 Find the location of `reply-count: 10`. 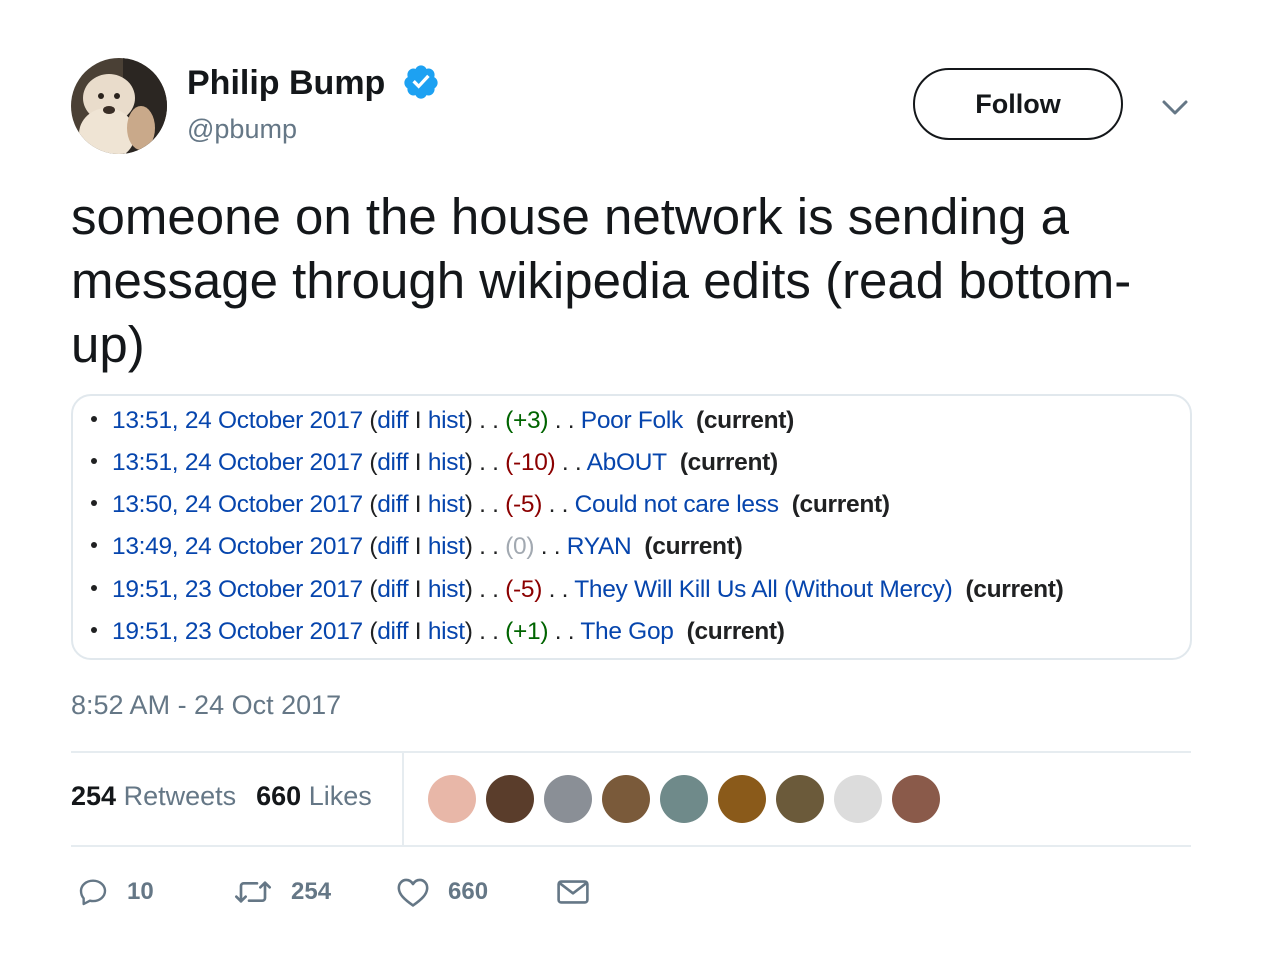

reply-count: 10 is located at coordinates (140, 891).